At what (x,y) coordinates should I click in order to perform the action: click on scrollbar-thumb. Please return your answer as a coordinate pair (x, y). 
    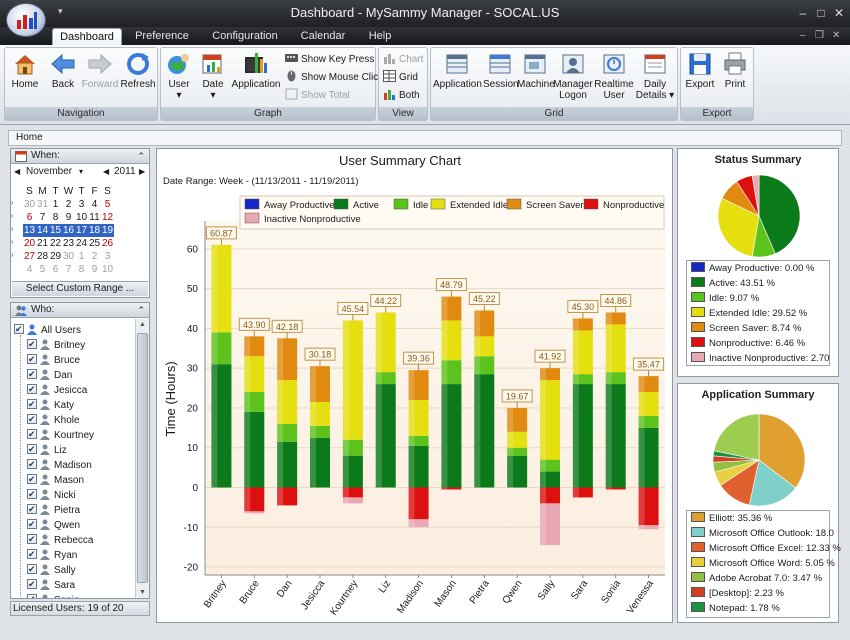
    Looking at the image, I should click on (142, 458).